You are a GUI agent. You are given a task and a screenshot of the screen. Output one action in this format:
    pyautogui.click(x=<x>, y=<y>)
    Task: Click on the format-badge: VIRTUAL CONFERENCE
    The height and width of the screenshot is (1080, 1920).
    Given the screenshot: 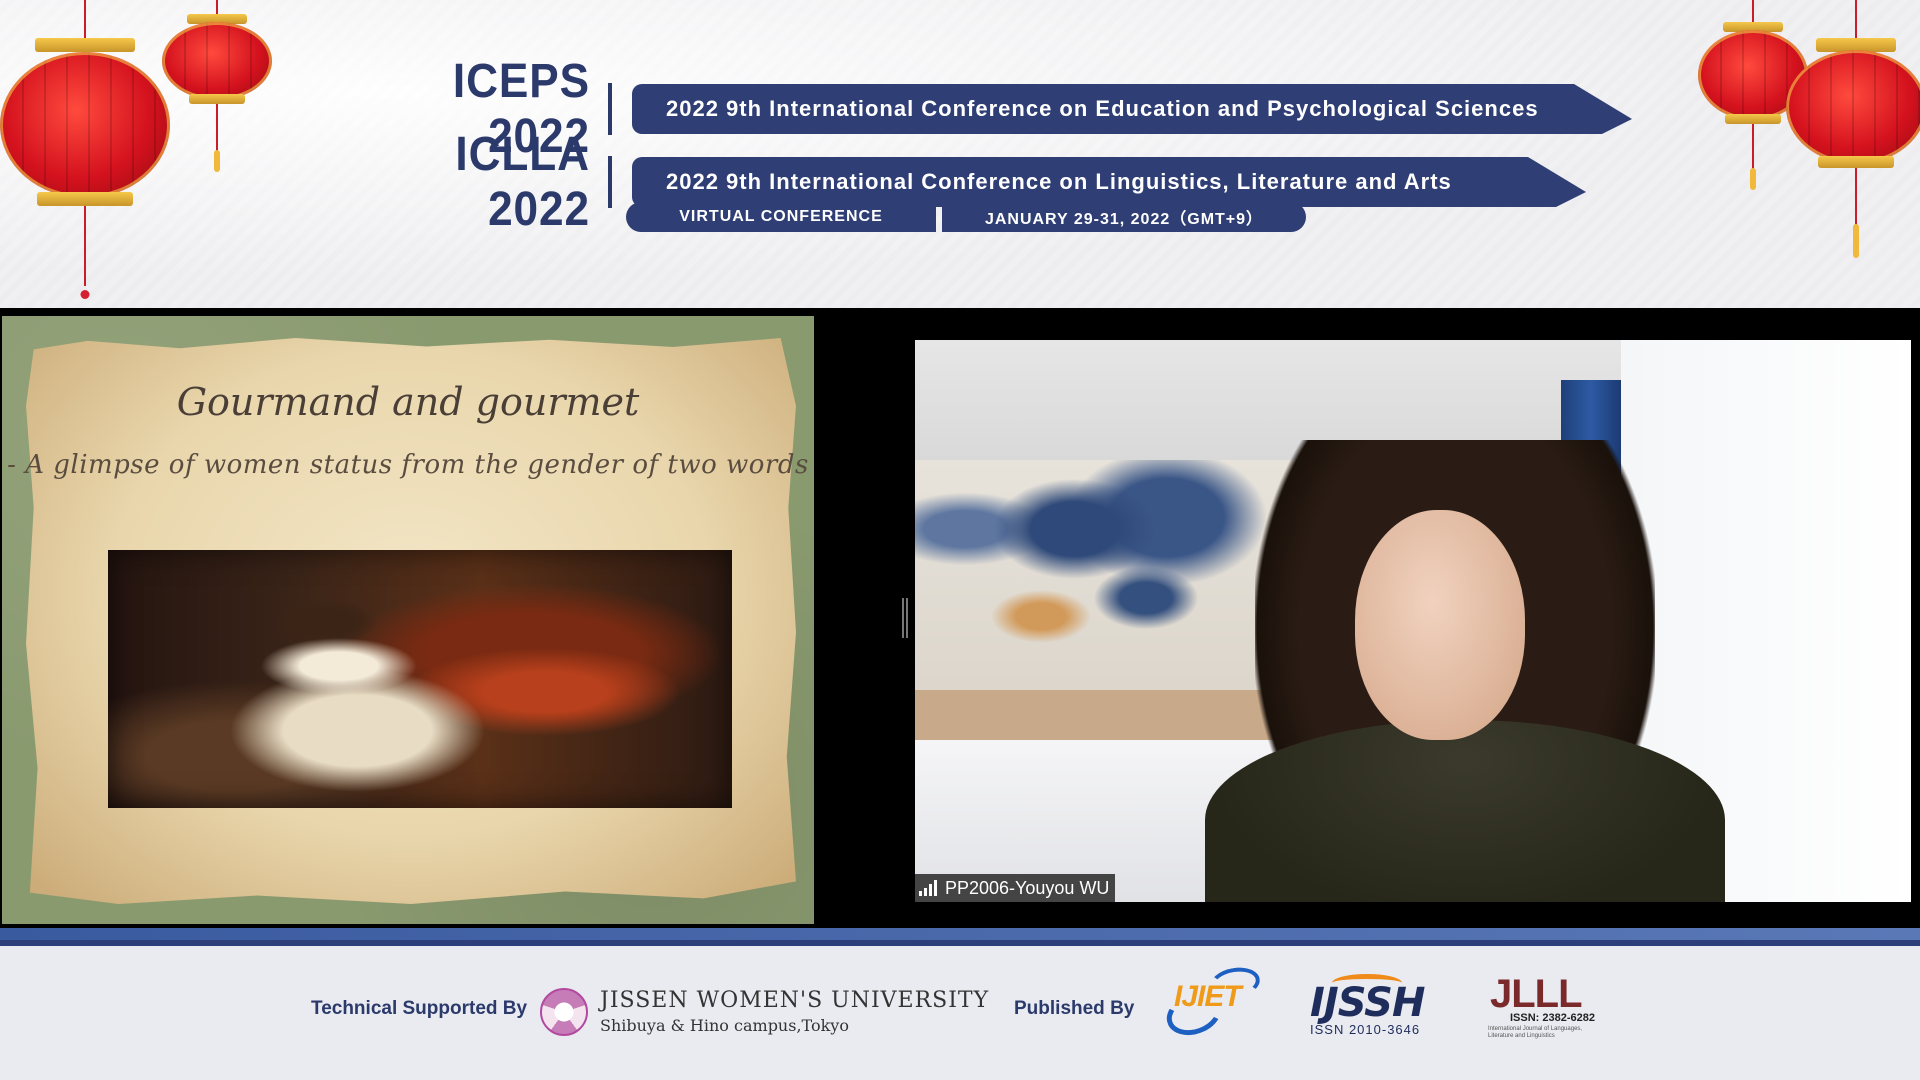 What is the action you would take?
    pyautogui.click(x=781, y=217)
    